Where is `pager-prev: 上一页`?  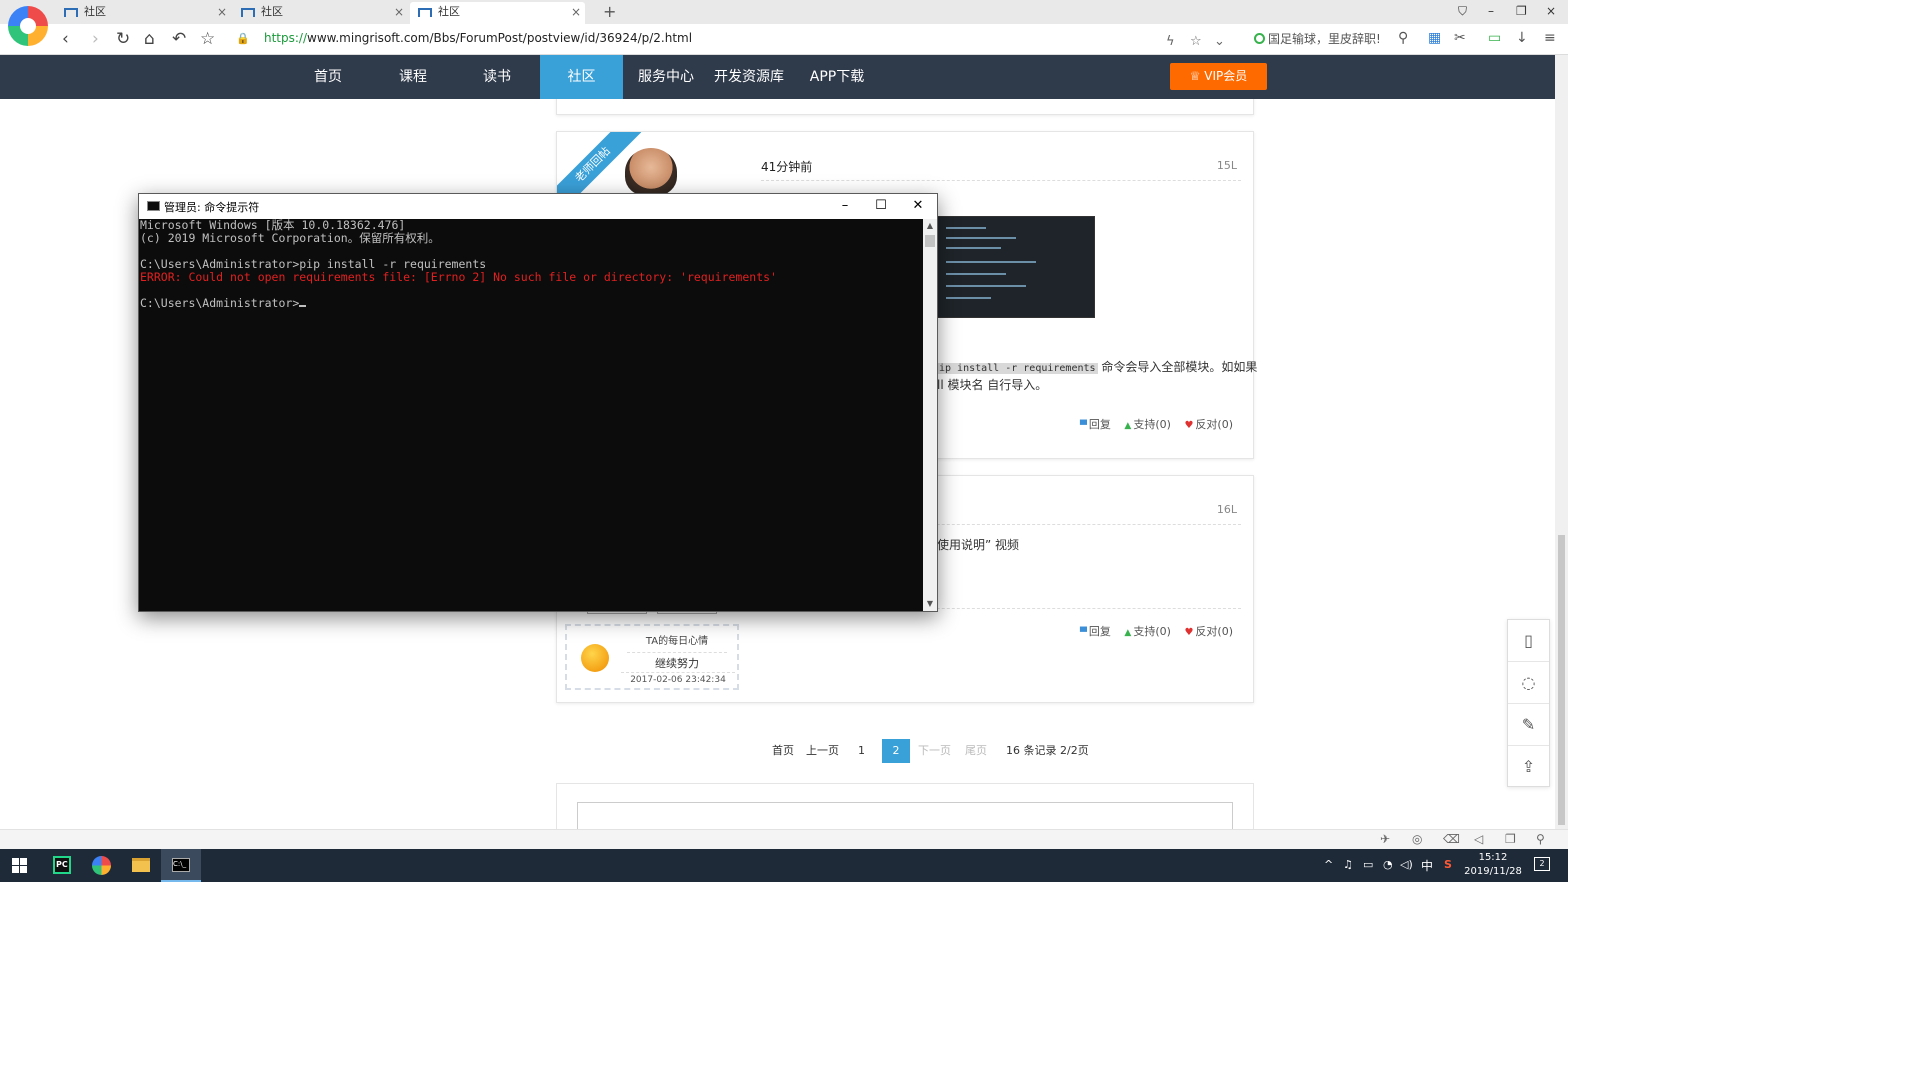 pager-prev: 上一页 is located at coordinates (822, 751).